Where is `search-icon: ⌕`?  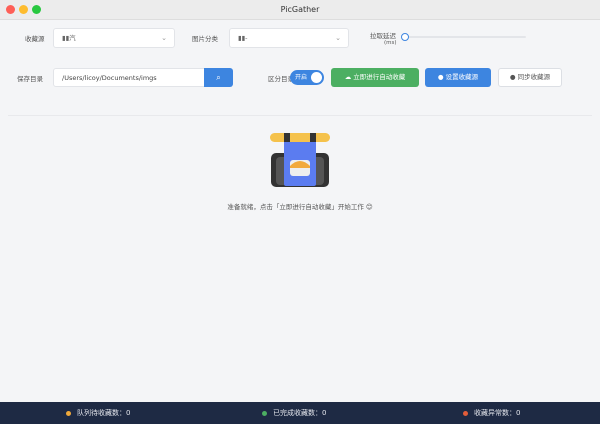 search-icon: ⌕ is located at coordinates (218, 77).